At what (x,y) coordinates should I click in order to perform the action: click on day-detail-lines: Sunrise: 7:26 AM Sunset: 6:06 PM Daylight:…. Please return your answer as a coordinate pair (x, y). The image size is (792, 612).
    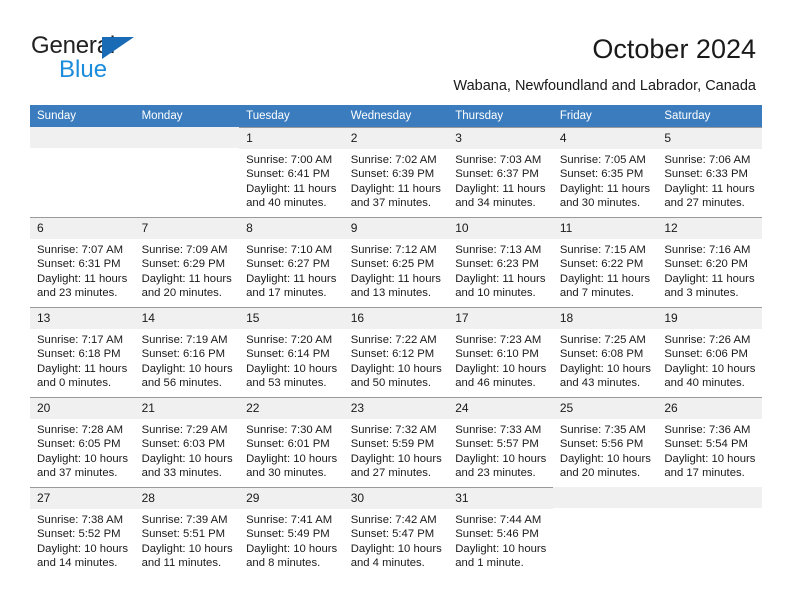
    Looking at the image, I should click on (709, 360).